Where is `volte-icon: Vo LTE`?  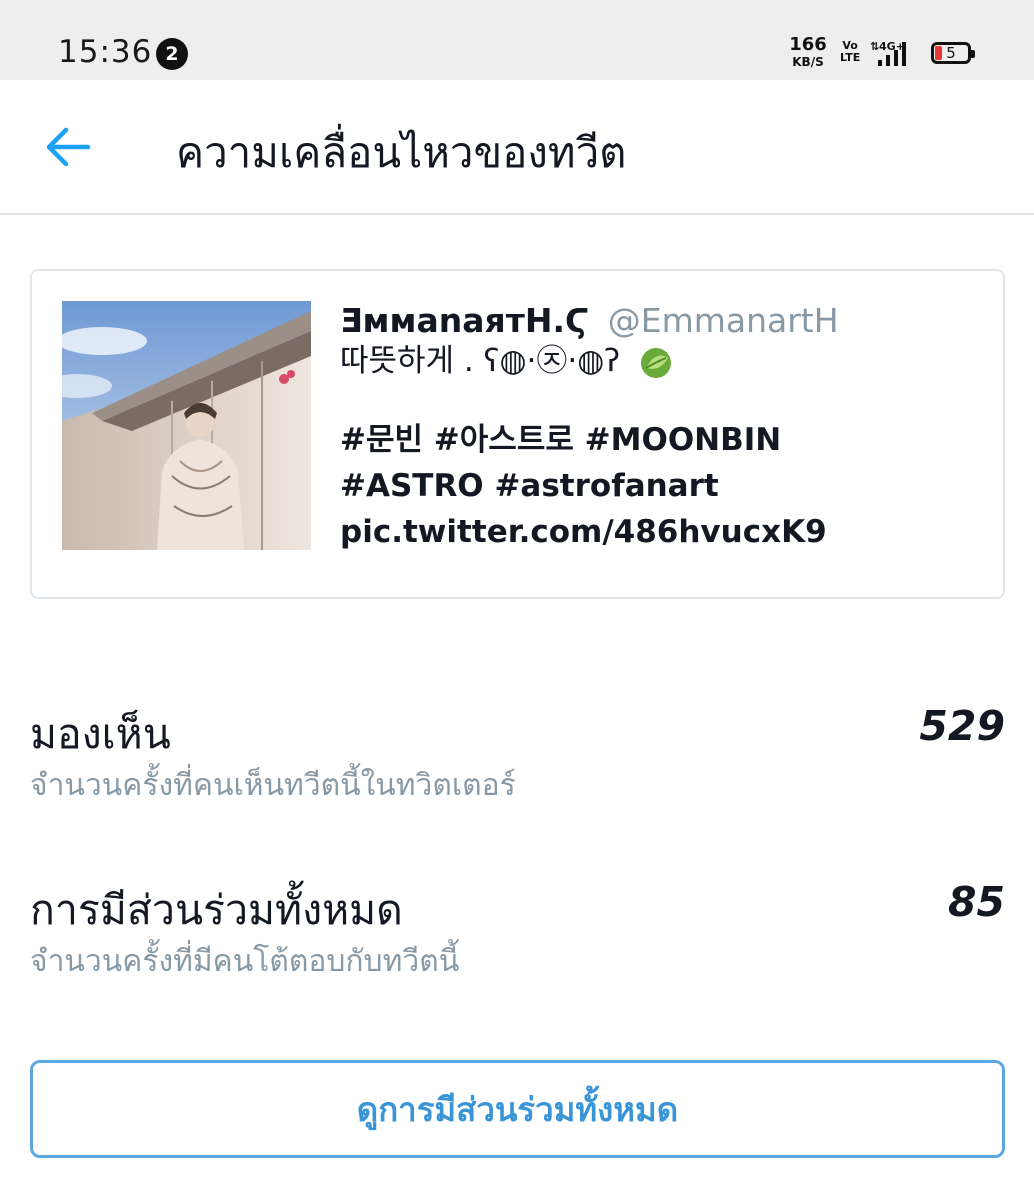
volte-icon: Vo LTE is located at coordinates (850, 51).